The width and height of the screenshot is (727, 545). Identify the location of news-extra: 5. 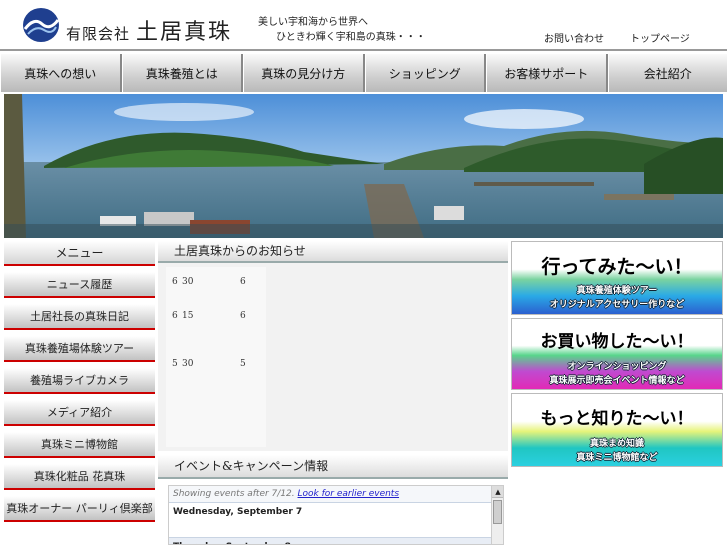
(243, 364).